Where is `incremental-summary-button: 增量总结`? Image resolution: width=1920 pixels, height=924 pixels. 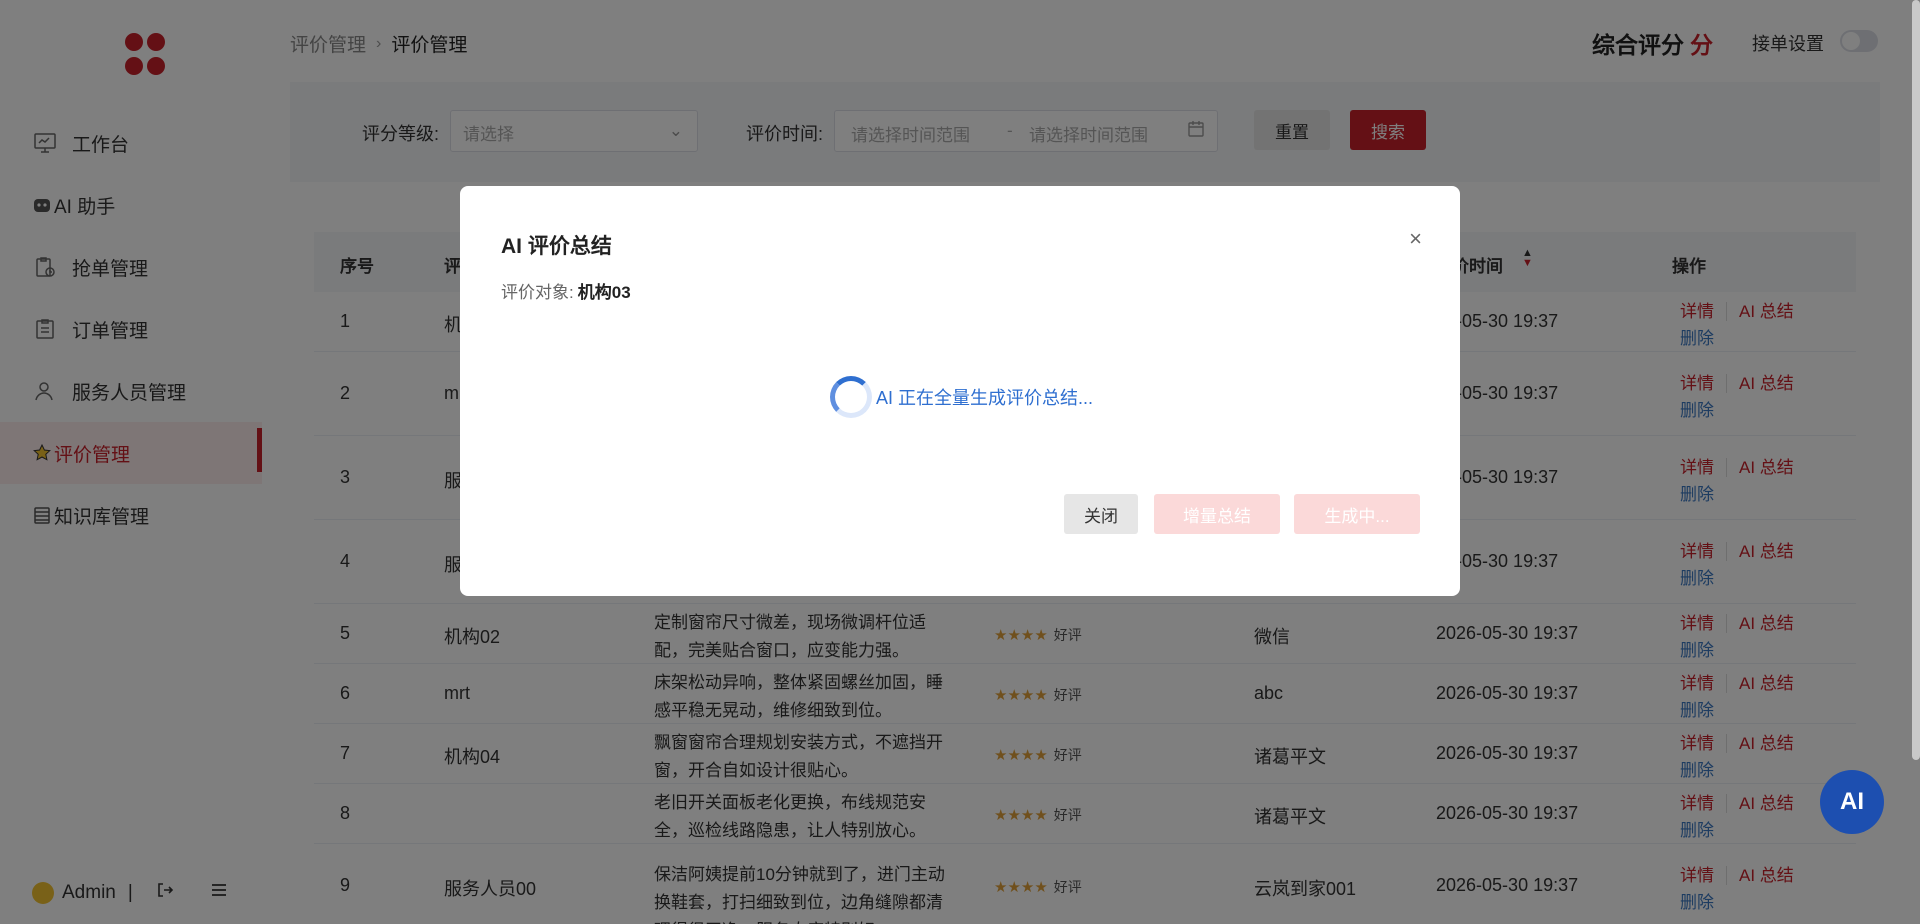
incremental-summary-button: 增量总结 is located at coordinates (1217, 514).